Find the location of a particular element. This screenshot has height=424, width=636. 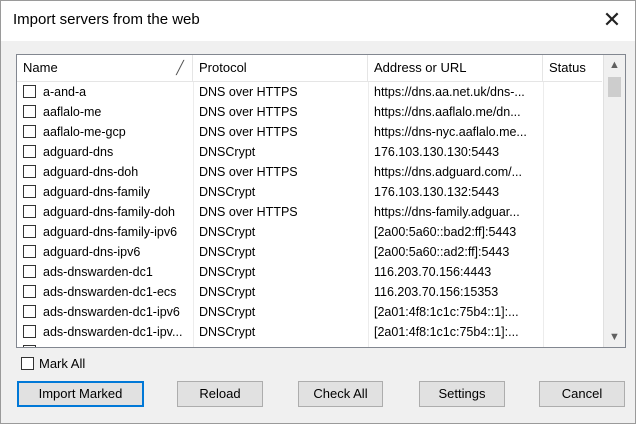

row-address: [2a00:5a60::ad2:ff]:5443 is located at coordinates (442, 252).